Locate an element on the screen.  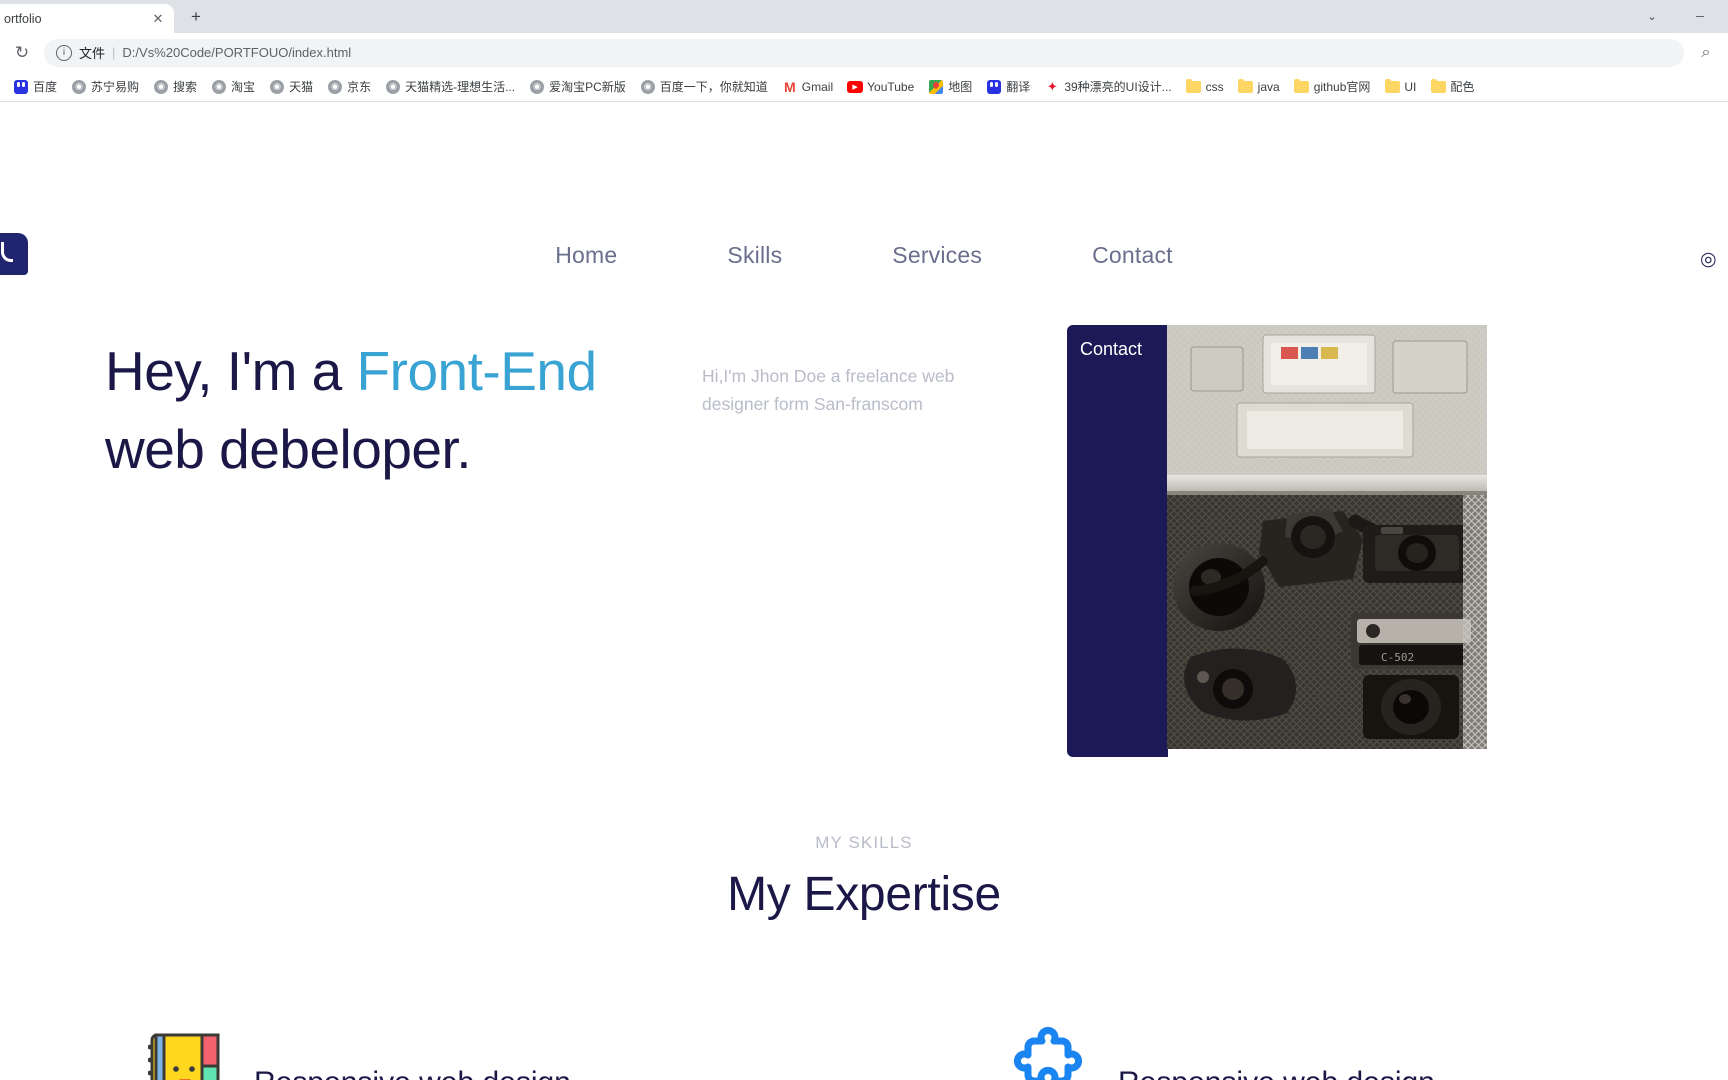
bookmark-label: 京东 is located at coordinates (359, 87).